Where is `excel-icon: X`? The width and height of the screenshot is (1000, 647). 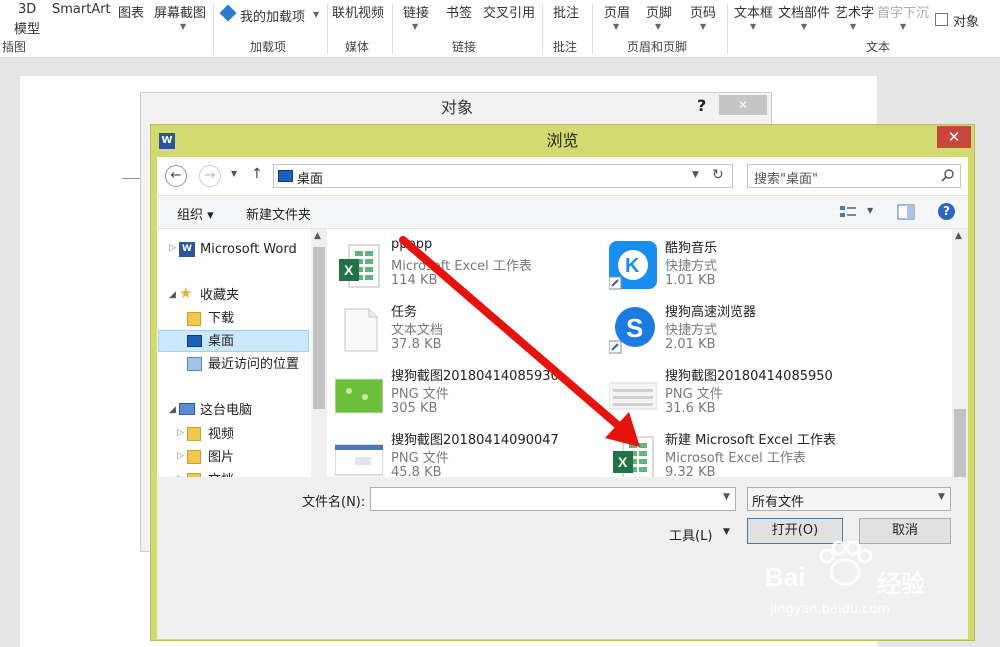 excel-icon: X is located at coordinates (359, 266).